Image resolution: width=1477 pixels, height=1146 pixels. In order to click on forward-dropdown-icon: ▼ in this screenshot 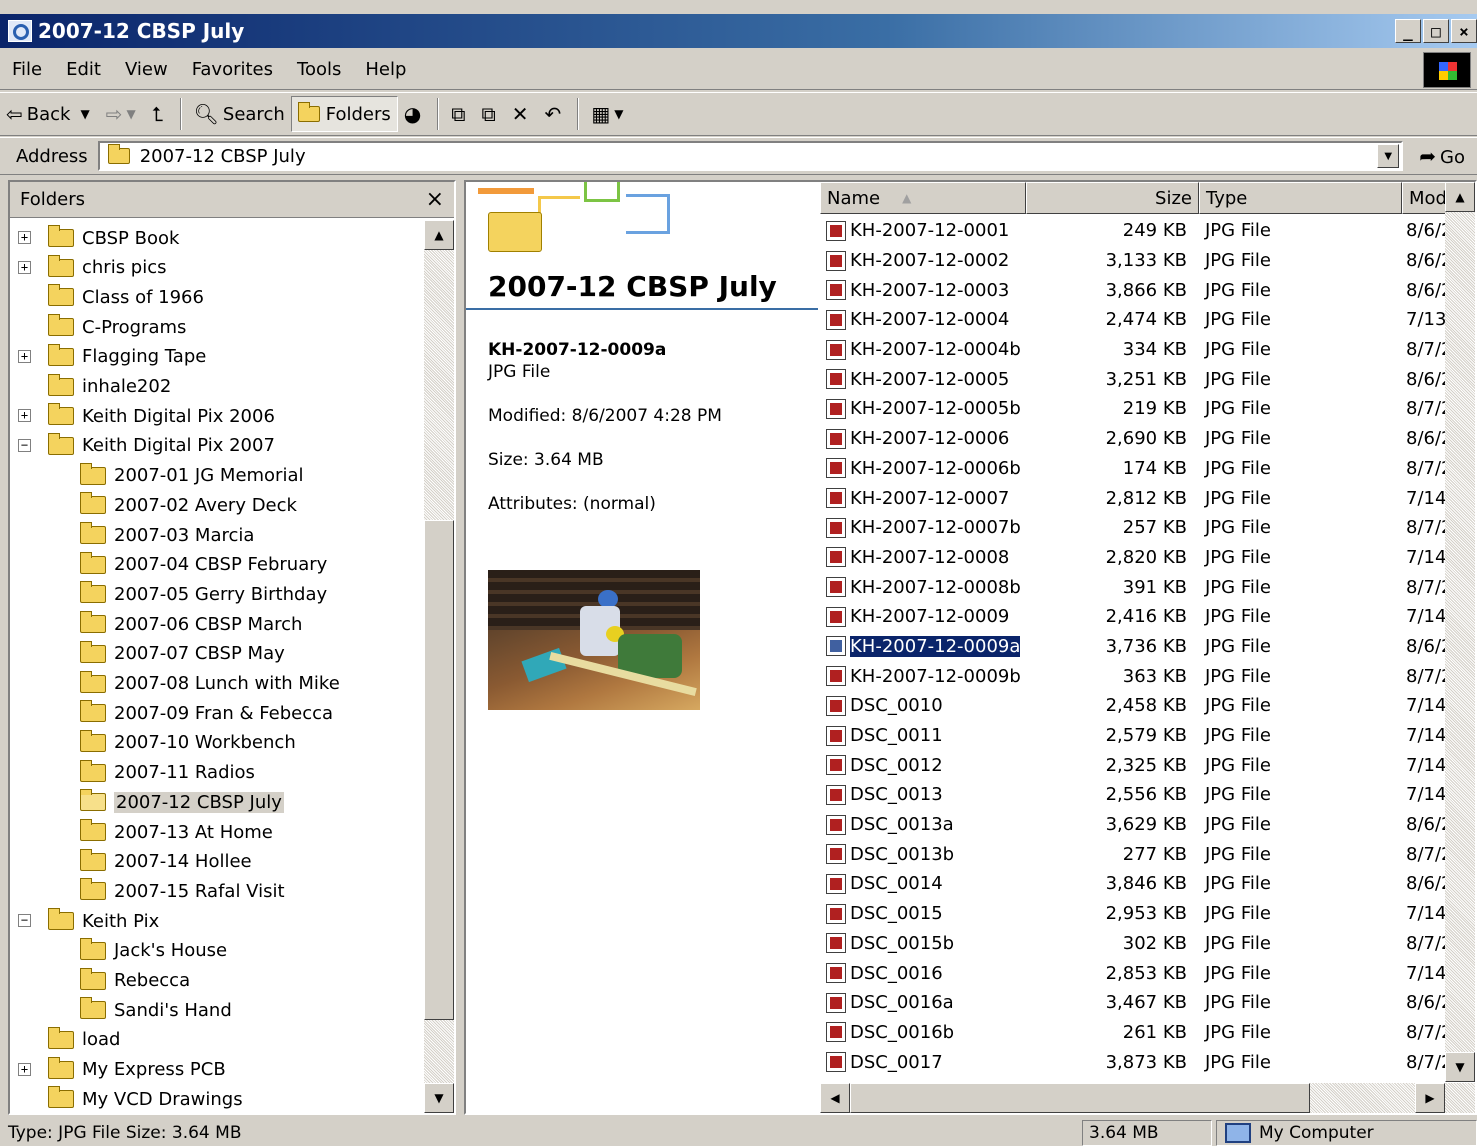, I will do `click(130, 114)`.